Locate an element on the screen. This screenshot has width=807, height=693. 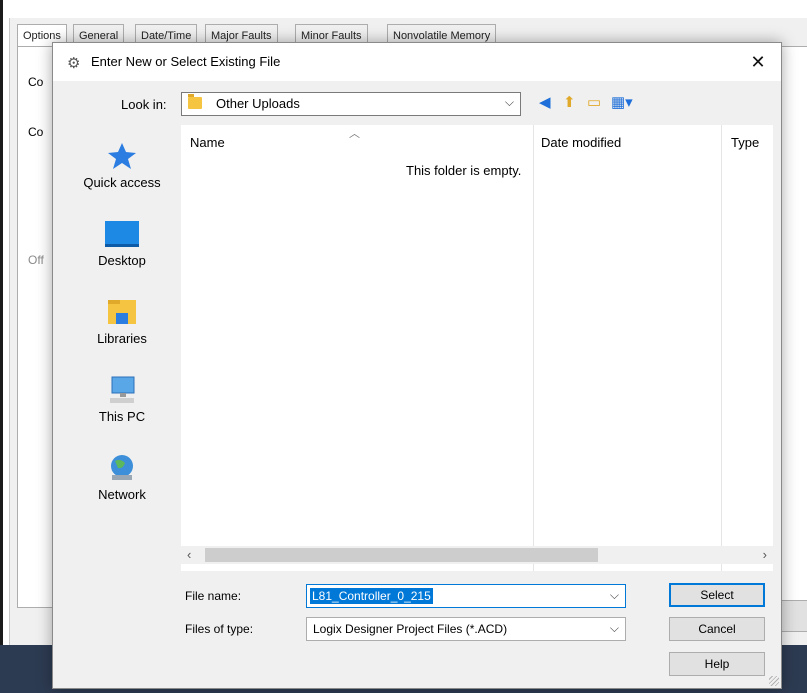
network-icon is located at coordinates (122, 468).